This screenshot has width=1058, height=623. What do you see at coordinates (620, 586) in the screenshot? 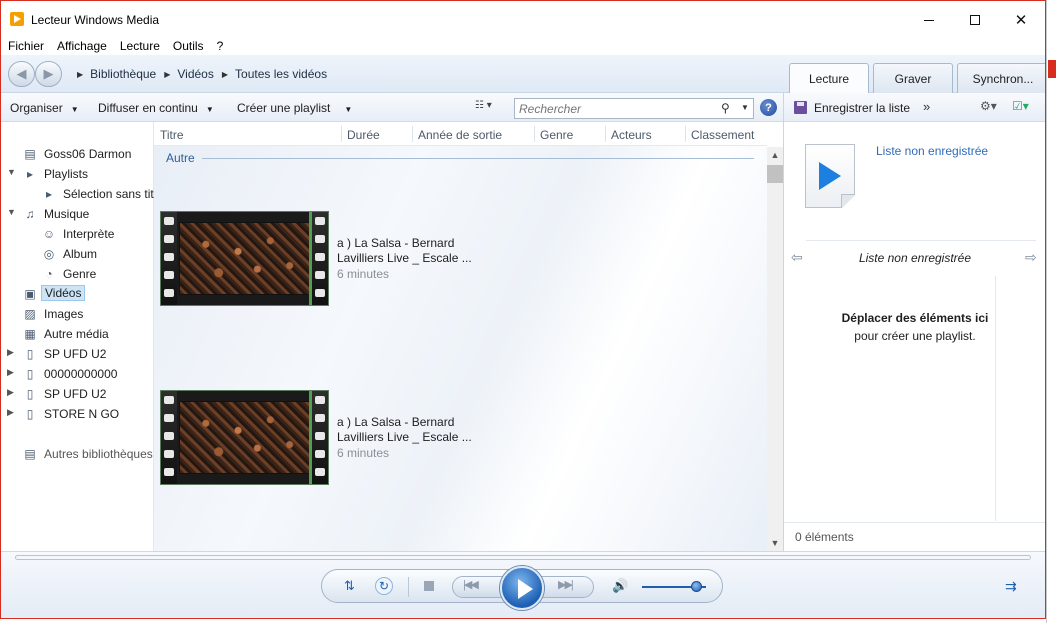
I see `mute-button: 🔊` at bounding box center [620, 586].